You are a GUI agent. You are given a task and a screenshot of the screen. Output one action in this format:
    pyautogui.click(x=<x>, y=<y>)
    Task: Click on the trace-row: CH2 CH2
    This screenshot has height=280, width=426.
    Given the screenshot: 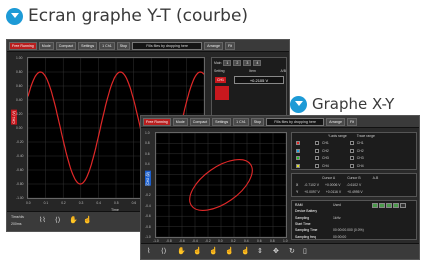 What is the action you would take?
    pyautogui.click(x=330, y=150)
    